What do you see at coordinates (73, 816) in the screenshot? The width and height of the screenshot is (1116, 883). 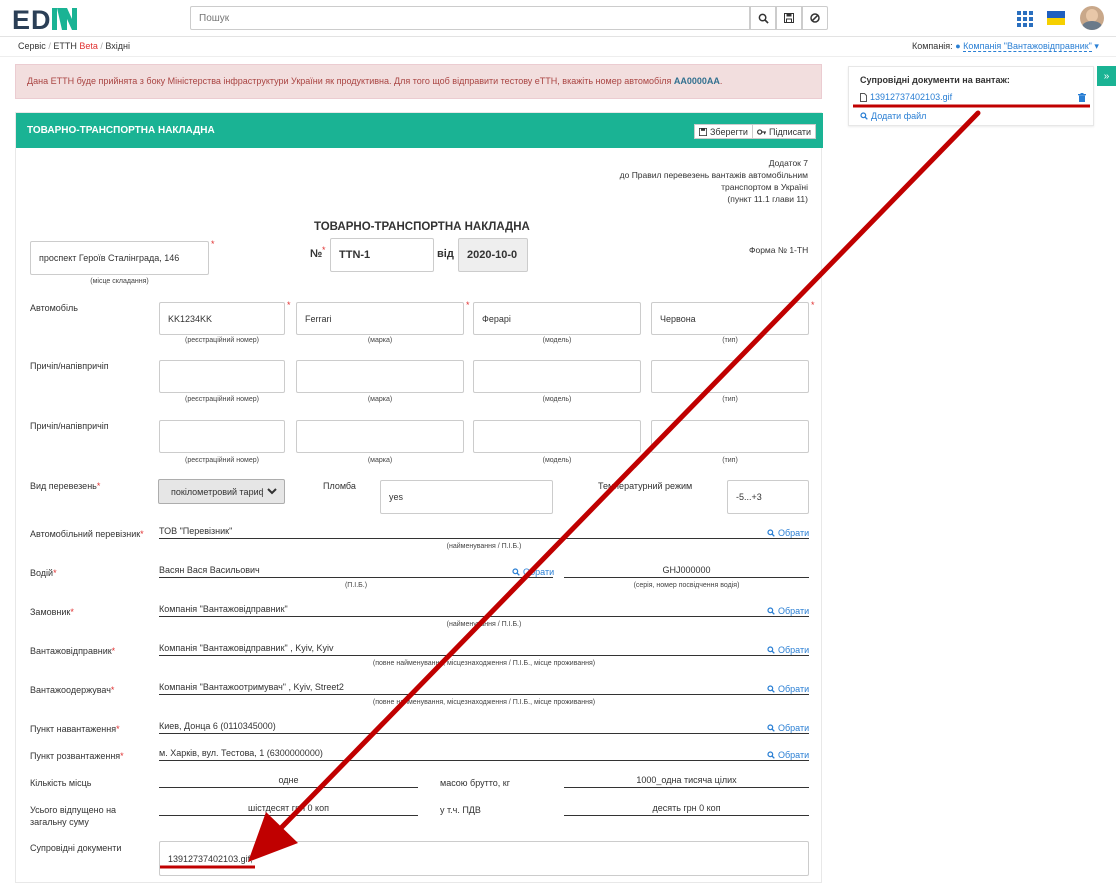 I see `total-sum-label: Усього відпущено на загальну суму` at bounding box center [73, 816].